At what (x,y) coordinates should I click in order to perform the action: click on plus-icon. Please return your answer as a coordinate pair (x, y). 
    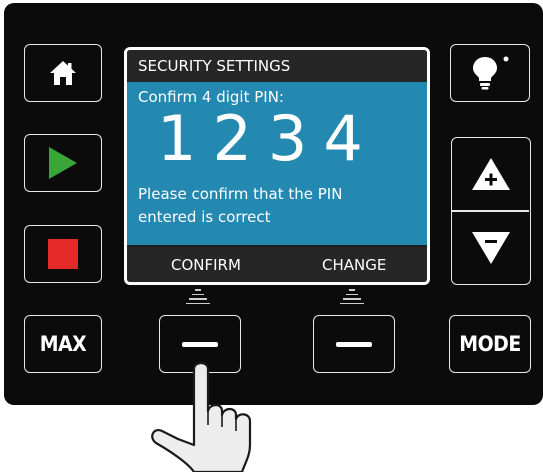
    Looking at the image, I should click on (491, 174).